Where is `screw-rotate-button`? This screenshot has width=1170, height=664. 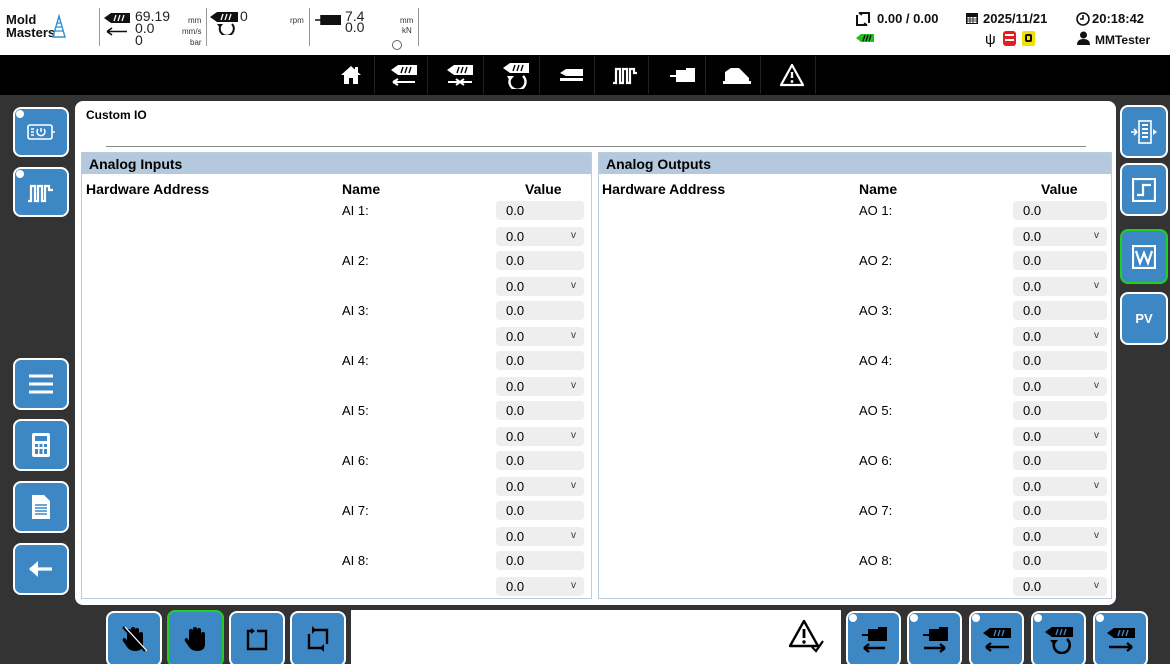
screw-rotate-button is located at coordinates (1058, 637).